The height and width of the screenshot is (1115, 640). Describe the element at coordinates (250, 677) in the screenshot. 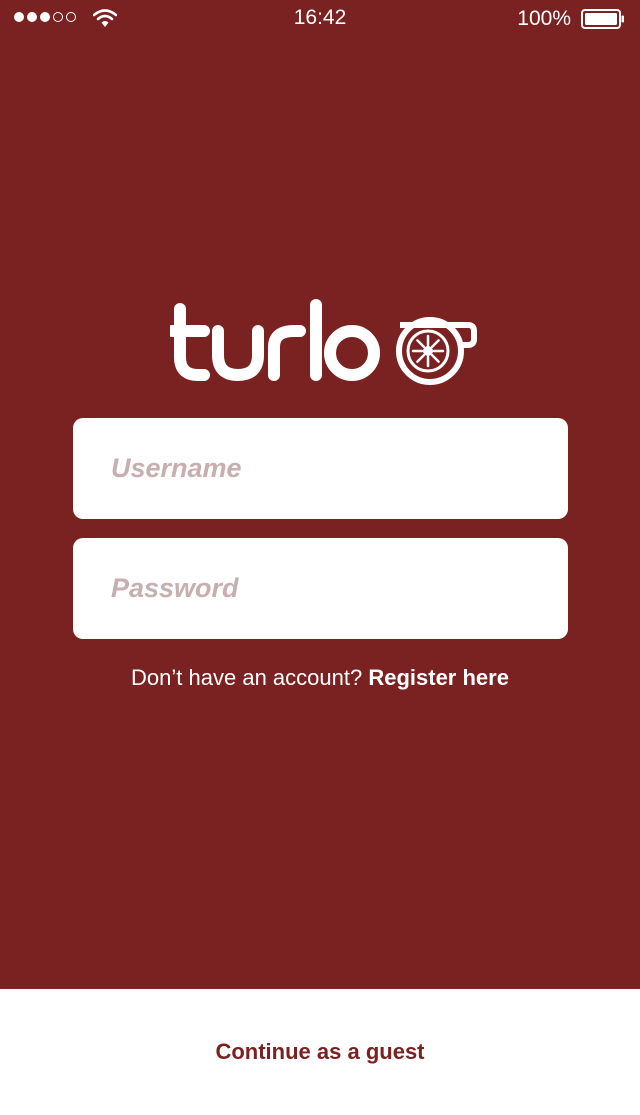

I see `register-prompt-text: Don’t have an account?` at that location.